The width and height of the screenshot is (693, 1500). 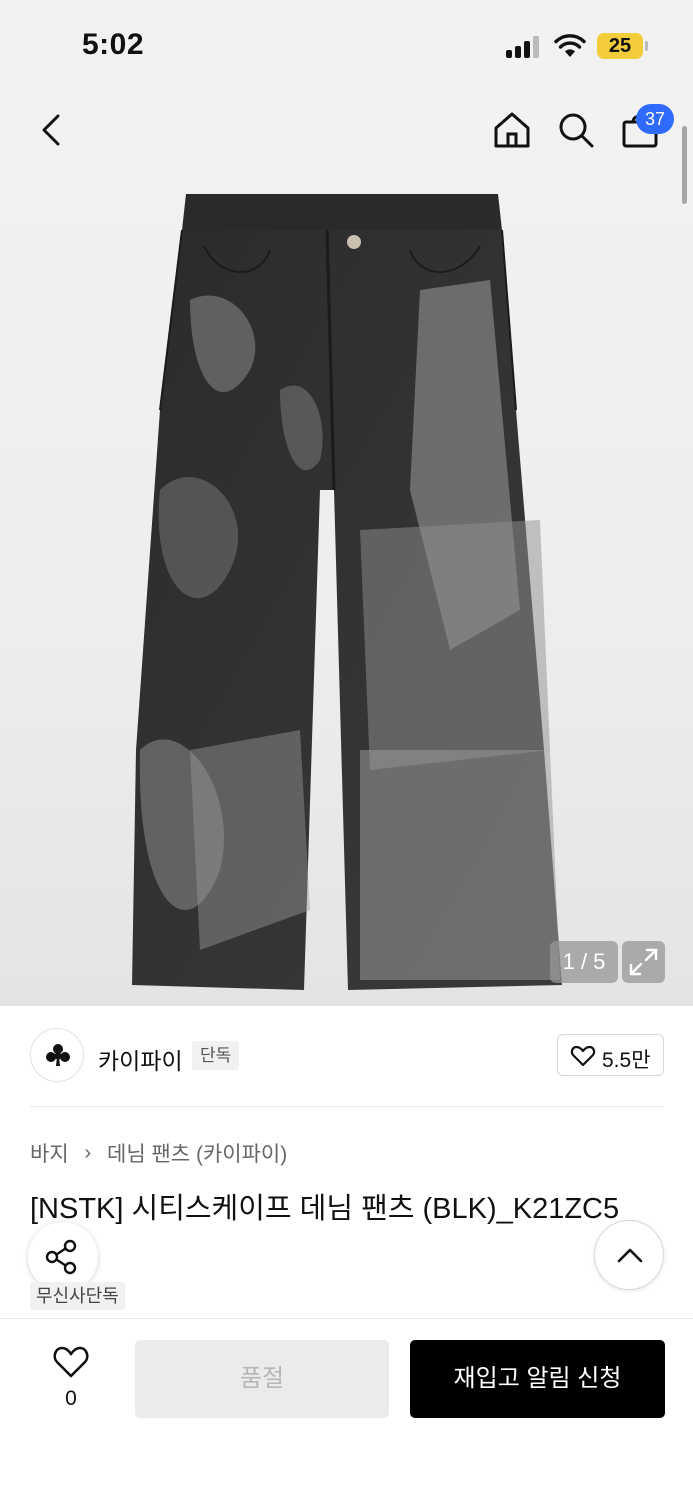 I want to click on status-time: 5:02, so click(x=113, y=44).